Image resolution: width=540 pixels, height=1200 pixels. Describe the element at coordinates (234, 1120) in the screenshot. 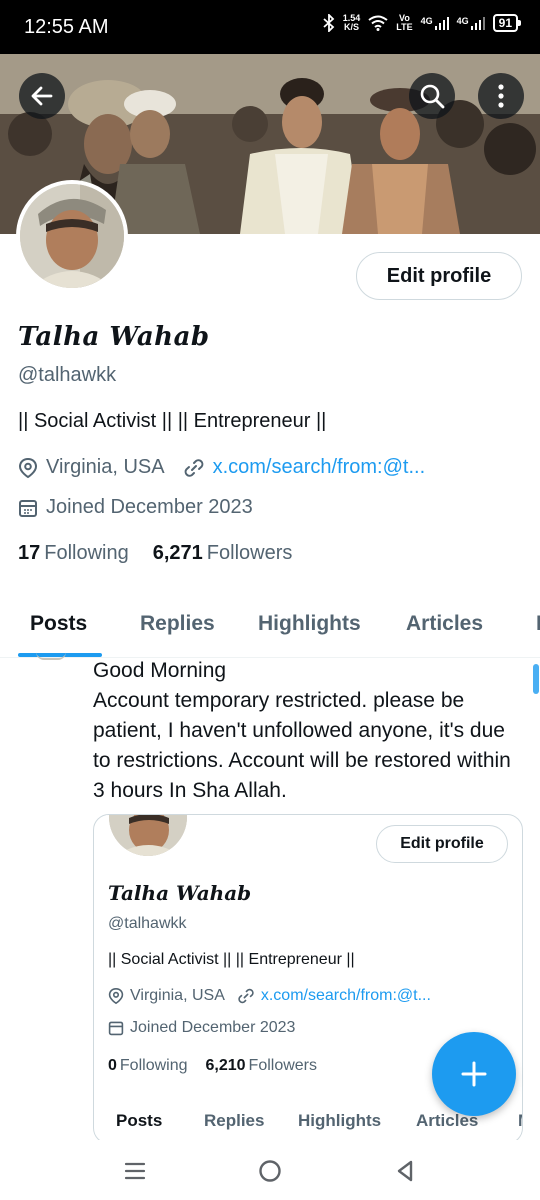

I see `embed-tab-replies: Replies` at that location.